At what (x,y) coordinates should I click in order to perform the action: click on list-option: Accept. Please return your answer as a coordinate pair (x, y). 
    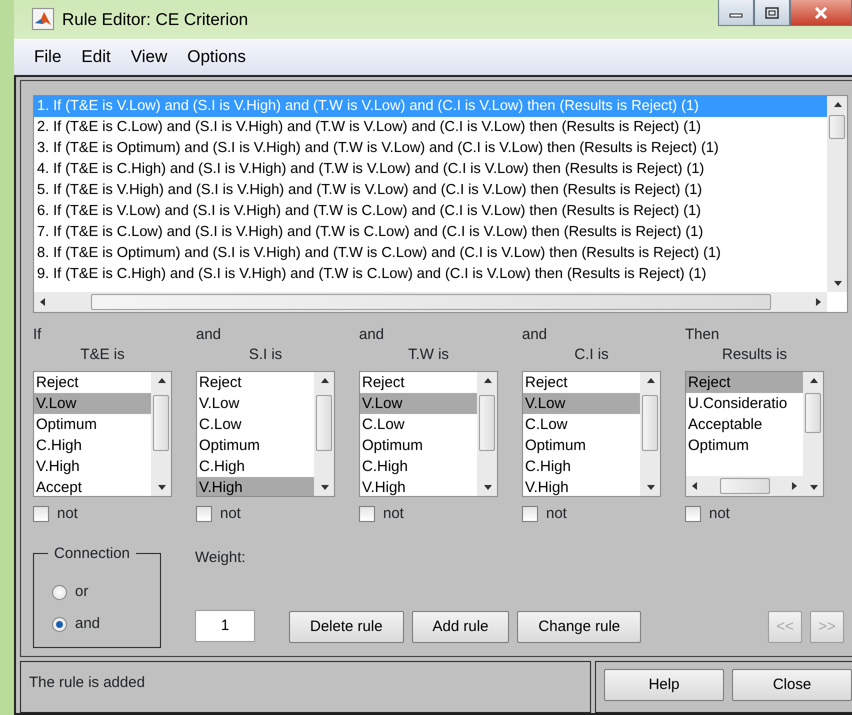
    Looking at the image, I should click on (92, 486).